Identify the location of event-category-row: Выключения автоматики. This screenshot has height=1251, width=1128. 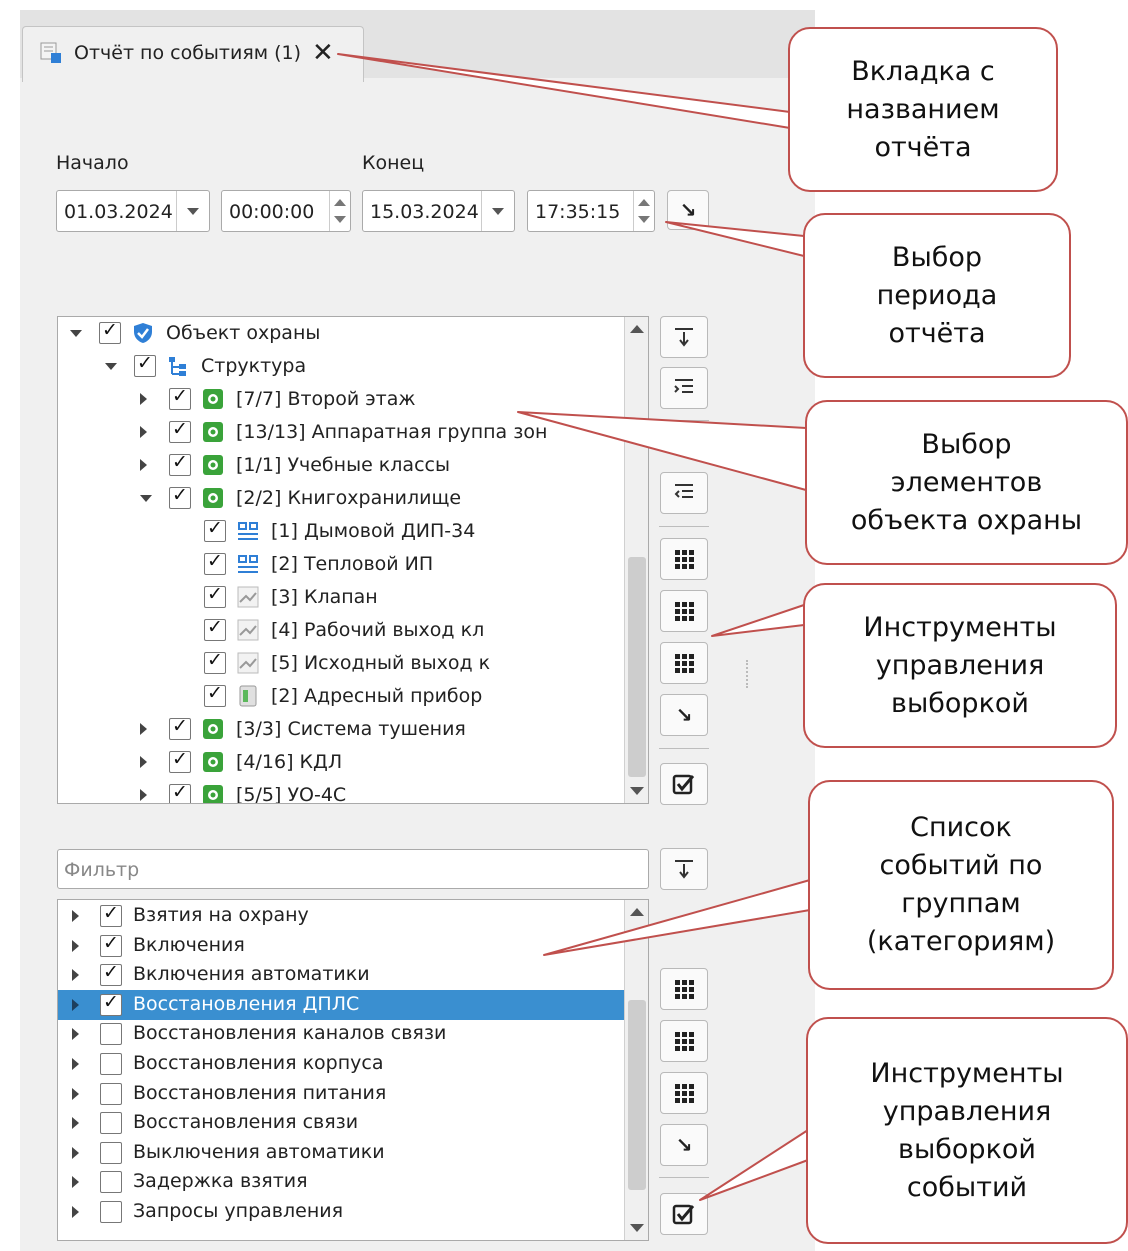
(341, 1153).